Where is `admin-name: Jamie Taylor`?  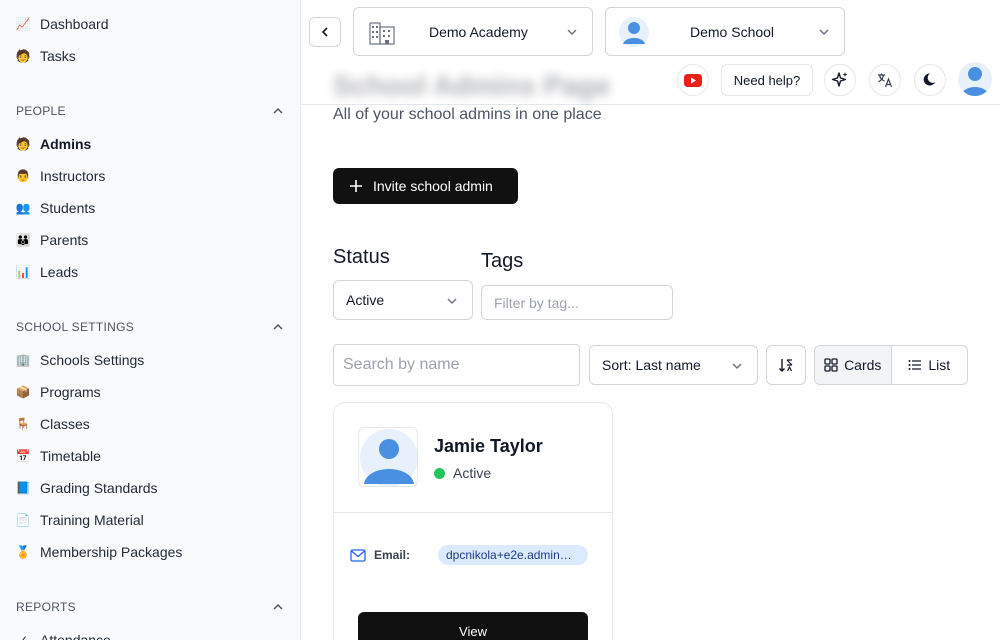 admin-name: Jamie Taylor is located at coordinates (488, 446).